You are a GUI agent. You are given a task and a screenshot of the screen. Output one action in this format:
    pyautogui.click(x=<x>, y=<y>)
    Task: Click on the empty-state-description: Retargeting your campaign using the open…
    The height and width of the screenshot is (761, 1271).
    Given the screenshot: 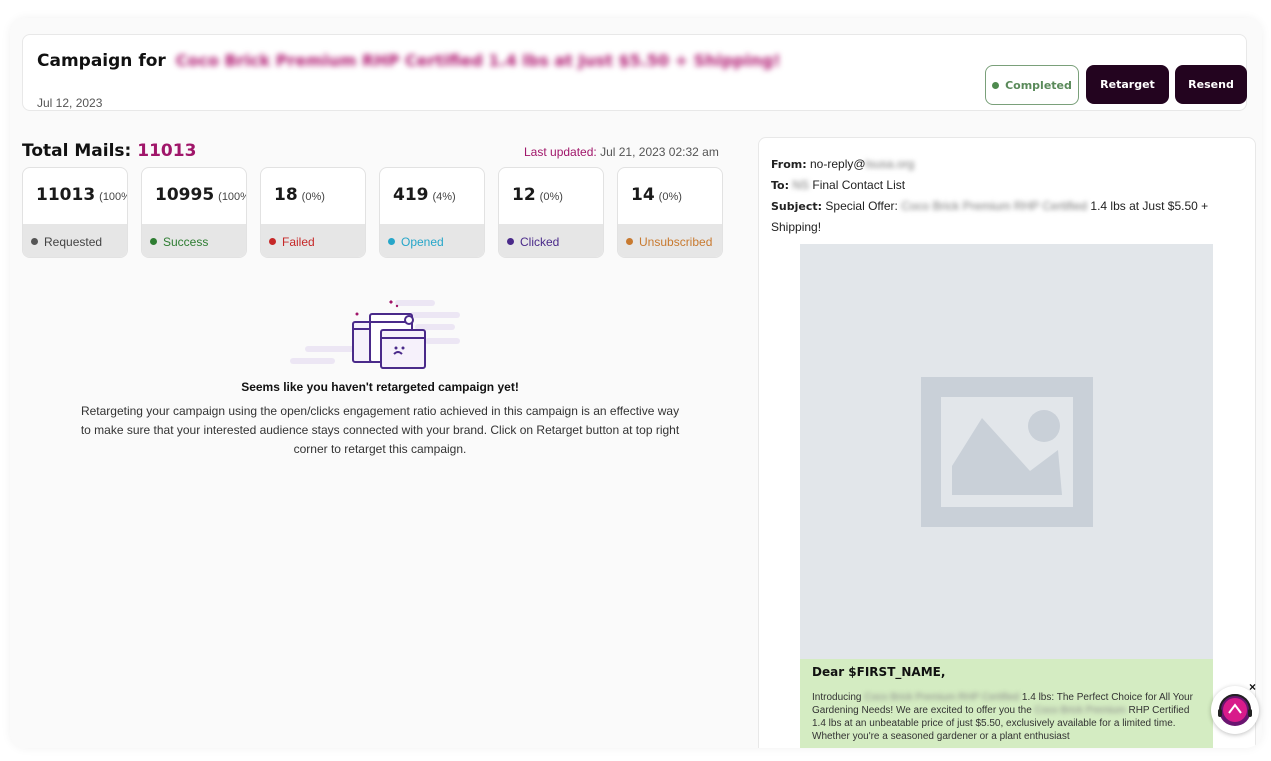 What is the action you would take?
    pyautogui.click(x=380, y=430)
    